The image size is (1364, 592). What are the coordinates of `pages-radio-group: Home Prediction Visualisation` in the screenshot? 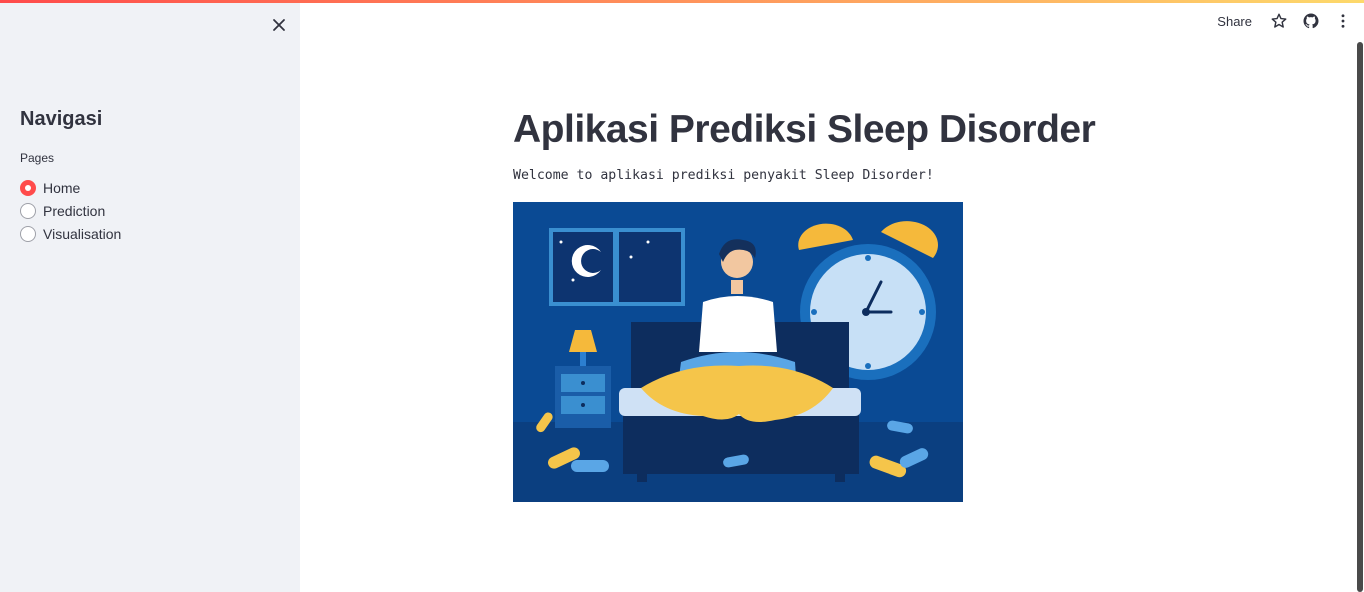 It's located at (70, 210).